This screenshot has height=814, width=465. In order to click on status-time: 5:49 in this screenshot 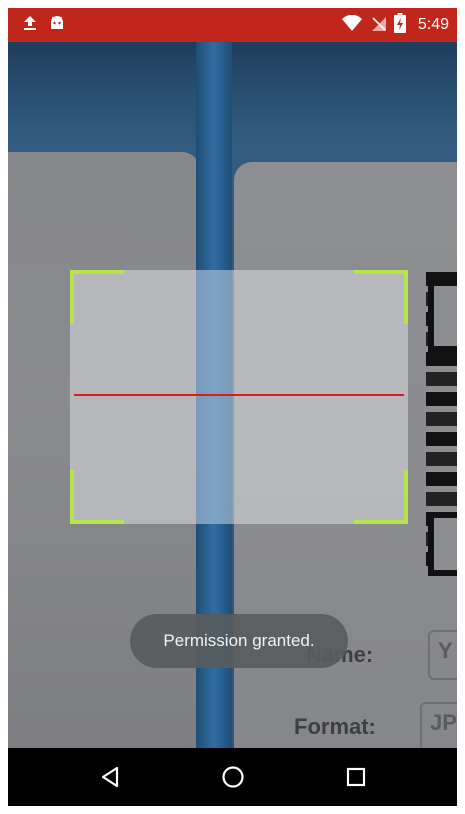, I will do `click(433, 24)`.